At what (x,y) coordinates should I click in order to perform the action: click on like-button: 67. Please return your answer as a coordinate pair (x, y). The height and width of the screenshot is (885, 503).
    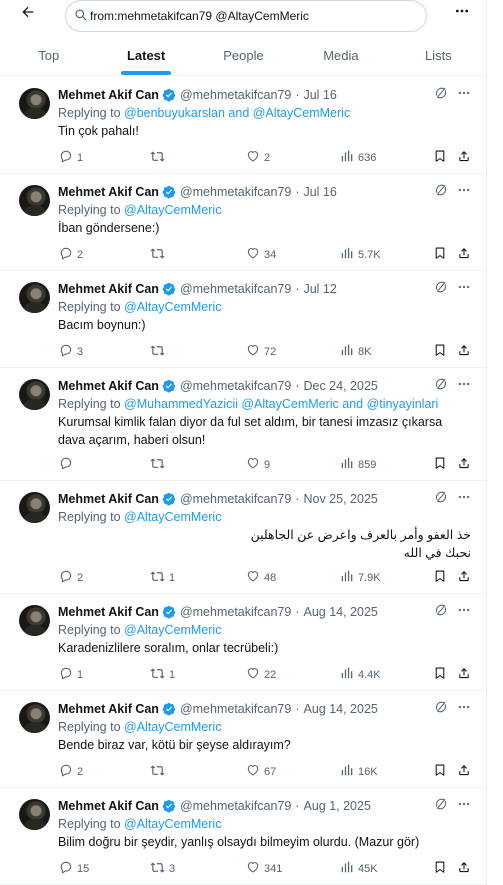
    Looking at the image, I should click on (261, 771).